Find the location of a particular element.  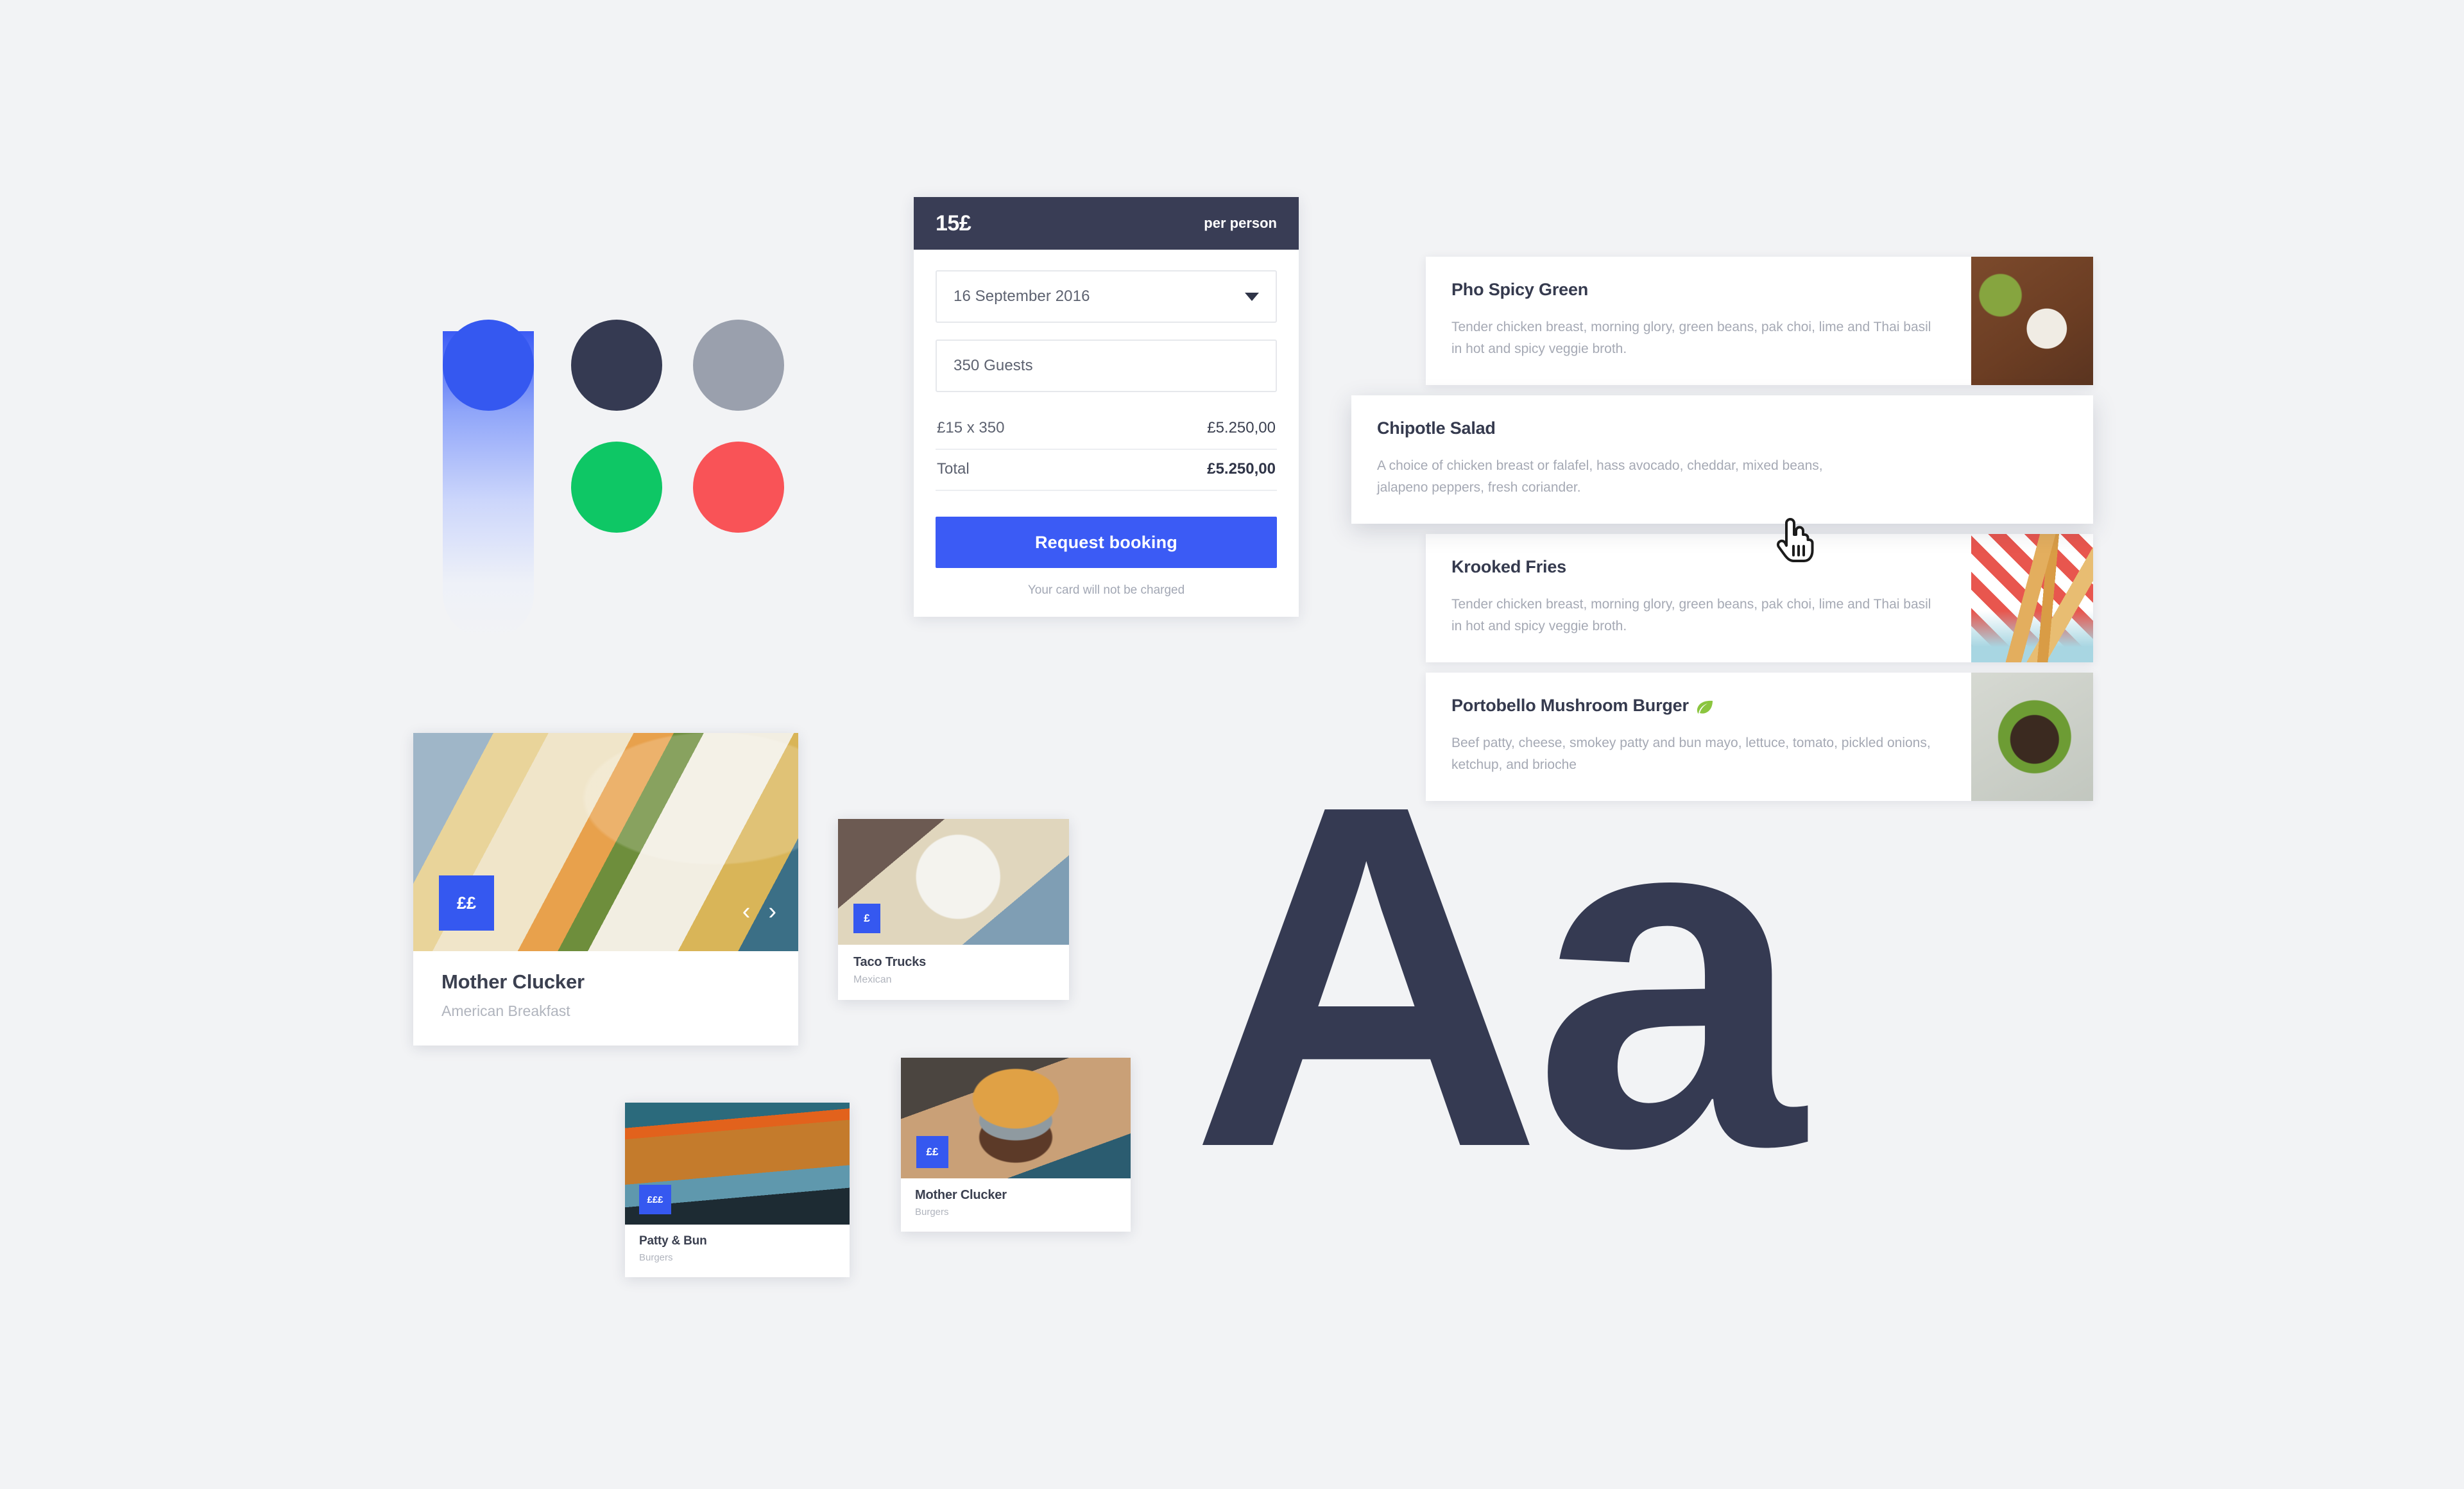

restaurant-info: Taco Trucks Mexican is located at coordinates (954, 973).